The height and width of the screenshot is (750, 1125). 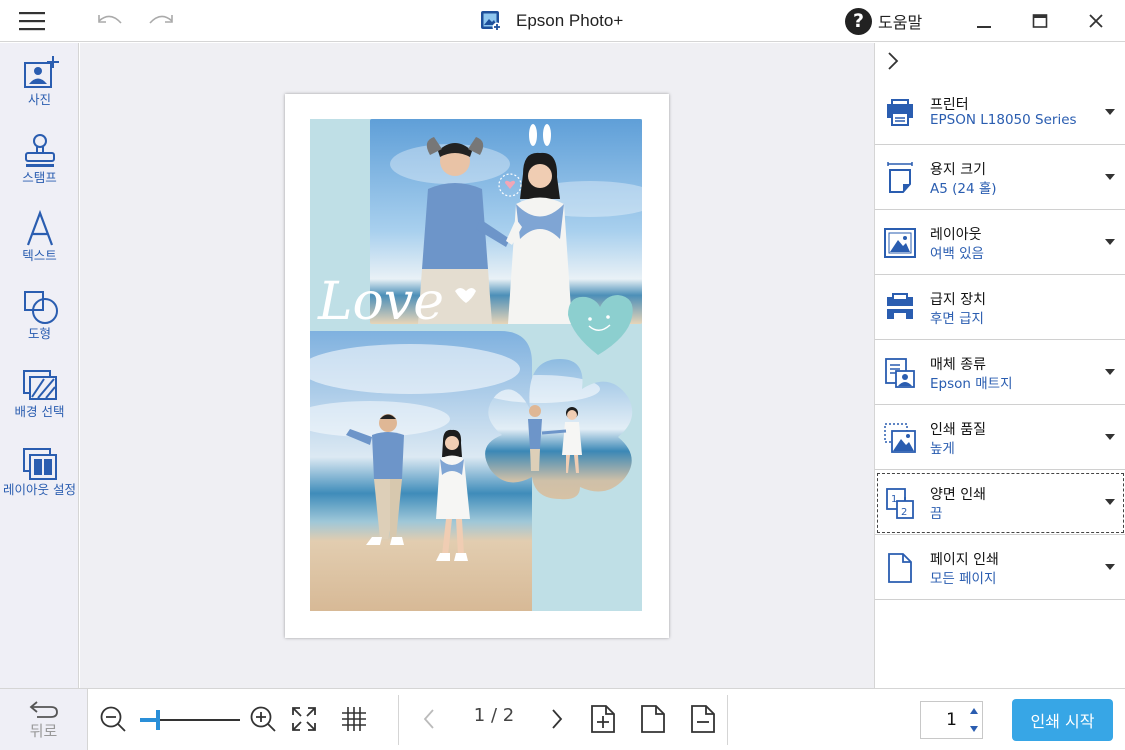 What do you see at coordinates (39, 177) in the screenshot?
I see `tool-label: 스탬프` at bounding box center [39, 177].